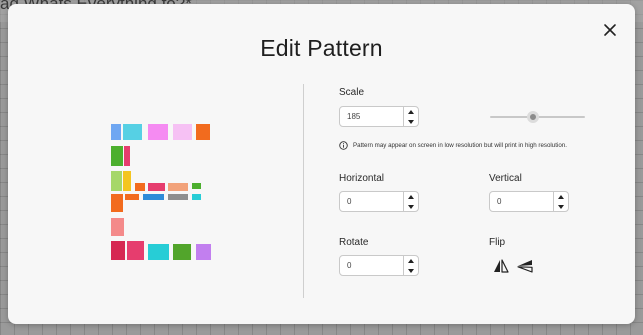 The image size is (643, 335). I want to click on flip-horizontal-button, so click(501, 266).